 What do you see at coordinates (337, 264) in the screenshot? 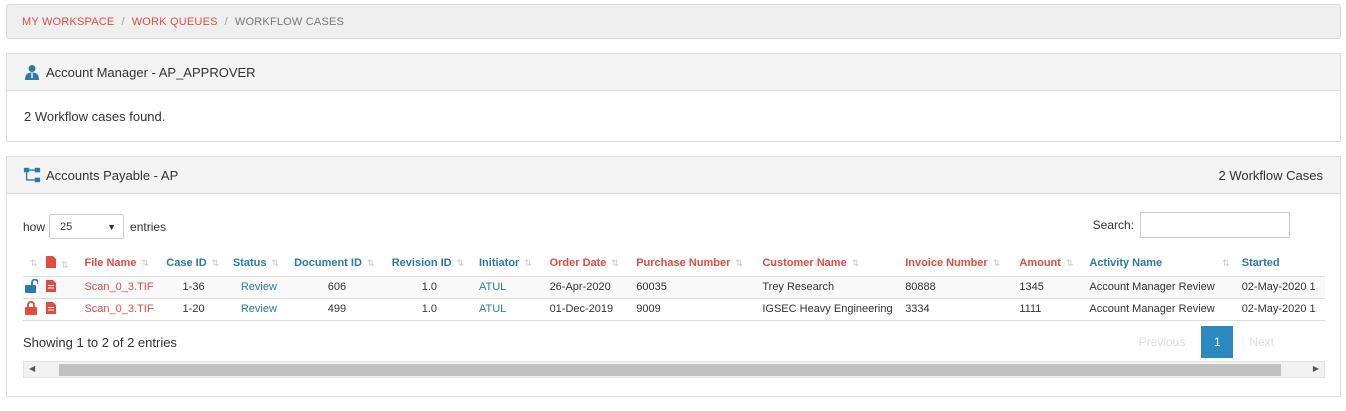
I see `column-document-id: Document ID ⇅` at bounding box center [337, 264].